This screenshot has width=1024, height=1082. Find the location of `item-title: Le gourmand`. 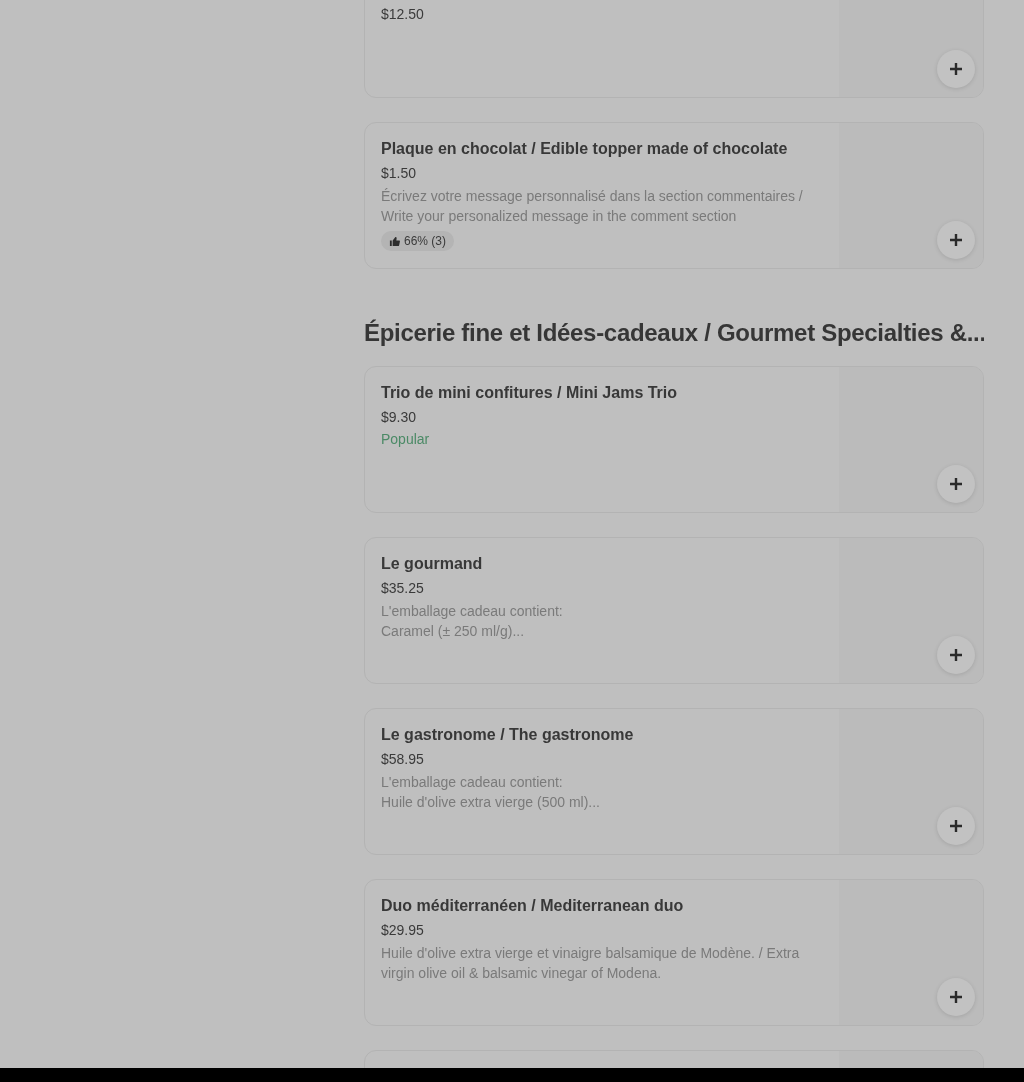

item-title: Le gourmand is located at coordinates (432, 564).